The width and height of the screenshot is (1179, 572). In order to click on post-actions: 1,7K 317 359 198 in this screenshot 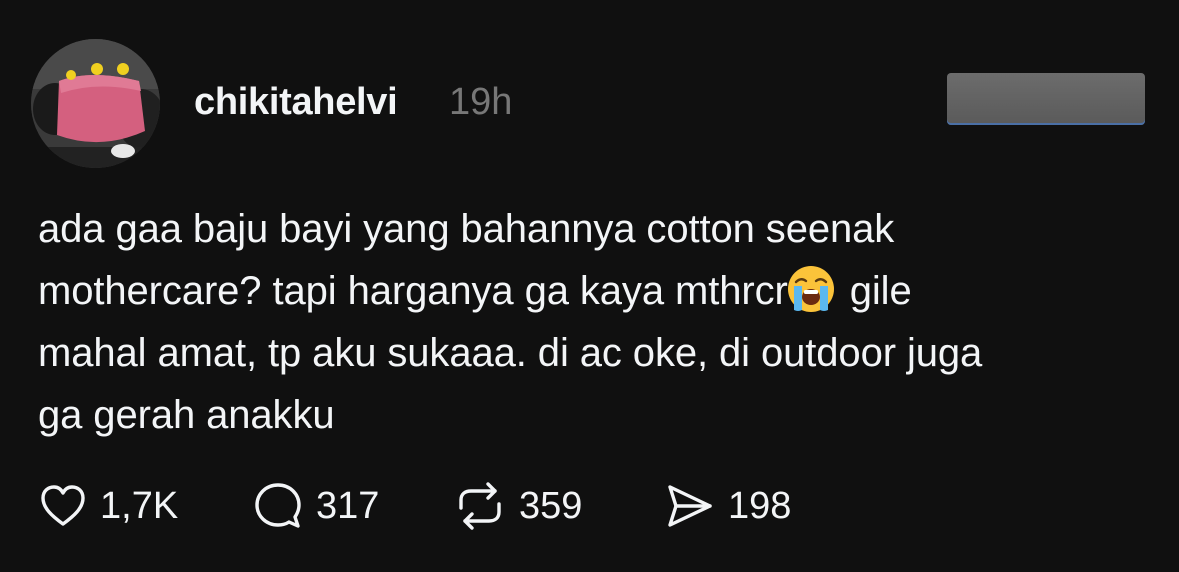, I will do `click(589, 506)`.